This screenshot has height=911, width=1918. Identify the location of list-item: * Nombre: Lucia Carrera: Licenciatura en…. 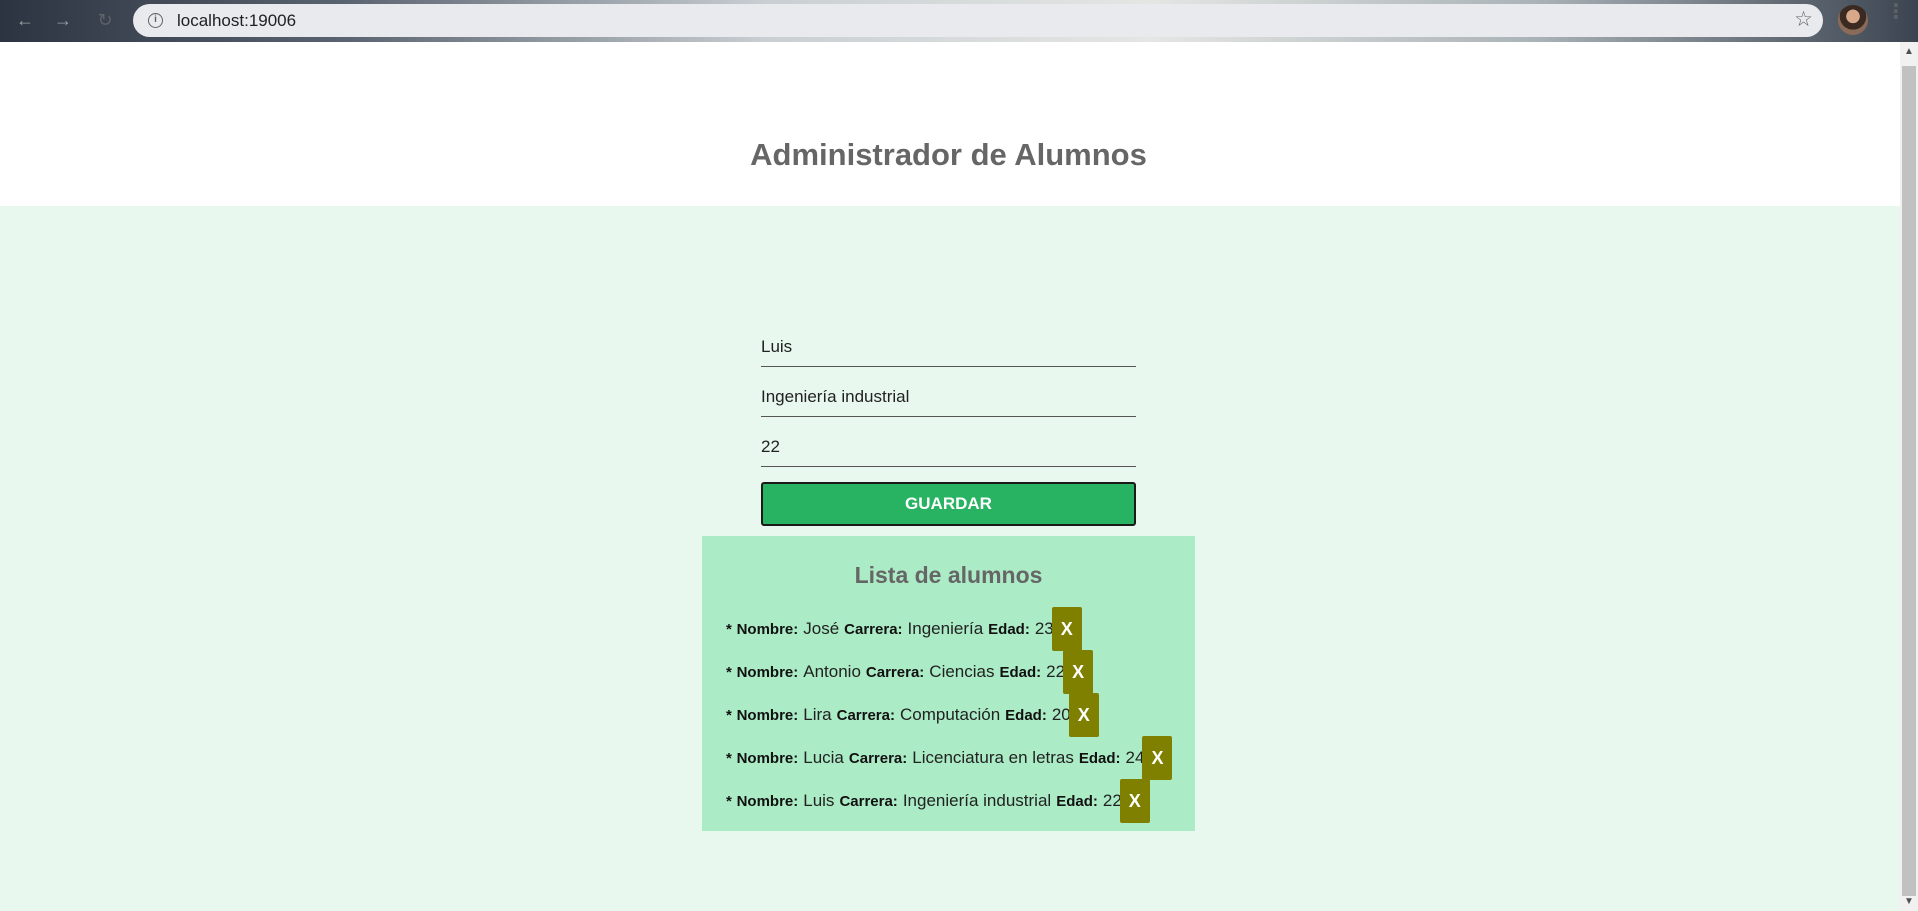
(949, 758).